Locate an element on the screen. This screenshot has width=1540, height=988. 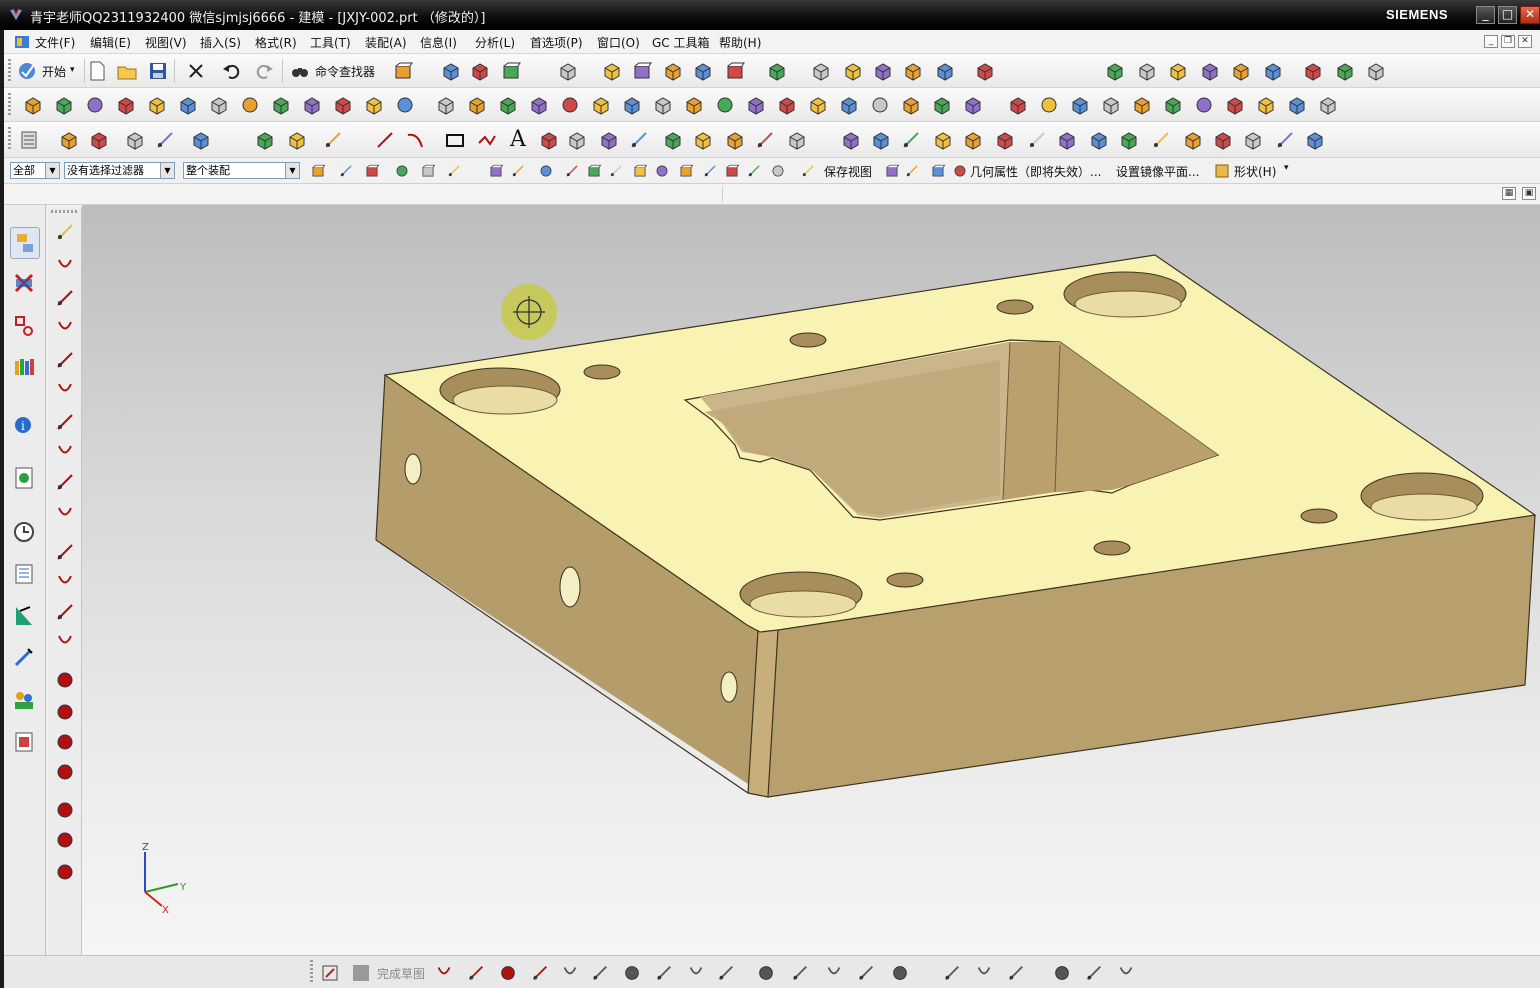
menu-information: 信息(I) is located at coordinates (438, 42).